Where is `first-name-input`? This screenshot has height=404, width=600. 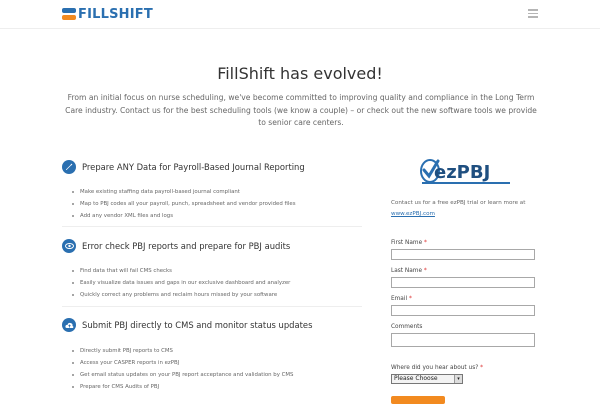 first-name-input is located at coordinates (463, 254).